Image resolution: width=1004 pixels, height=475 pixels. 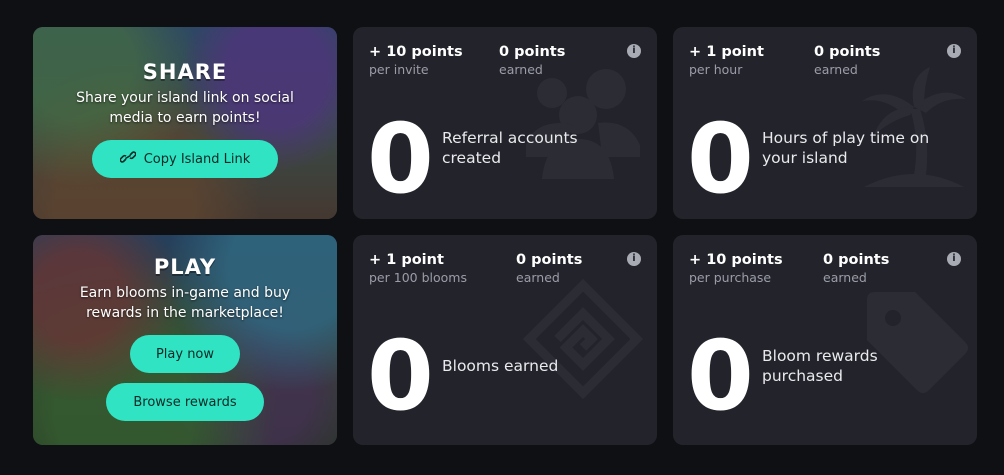 I want to click on copy-island-link-button: Copy Island Link, so click(x=185, y=159).